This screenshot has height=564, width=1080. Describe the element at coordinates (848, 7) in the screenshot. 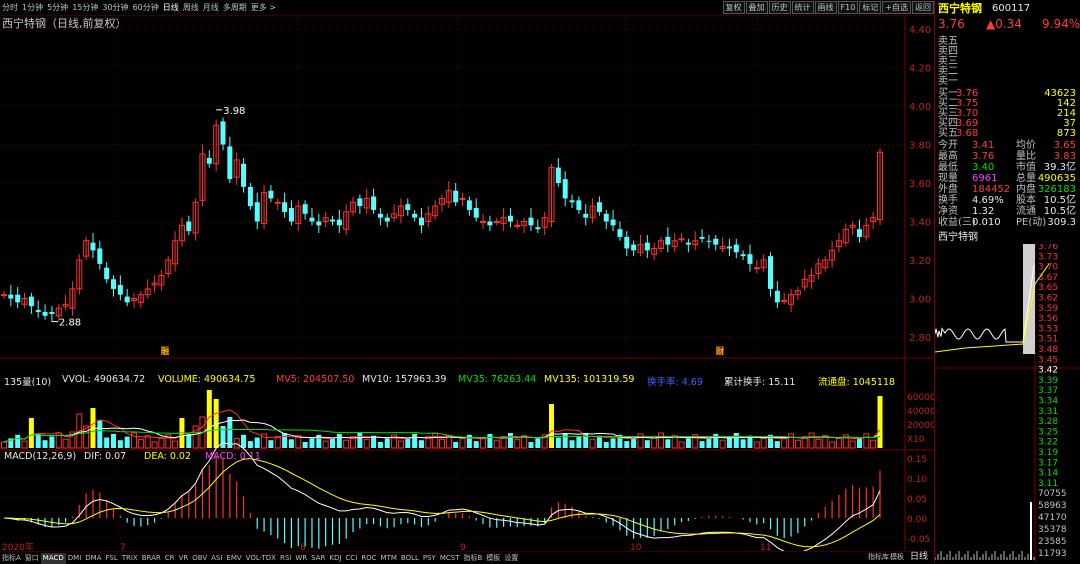

I see `toolbar-button-5: F10` at that location.